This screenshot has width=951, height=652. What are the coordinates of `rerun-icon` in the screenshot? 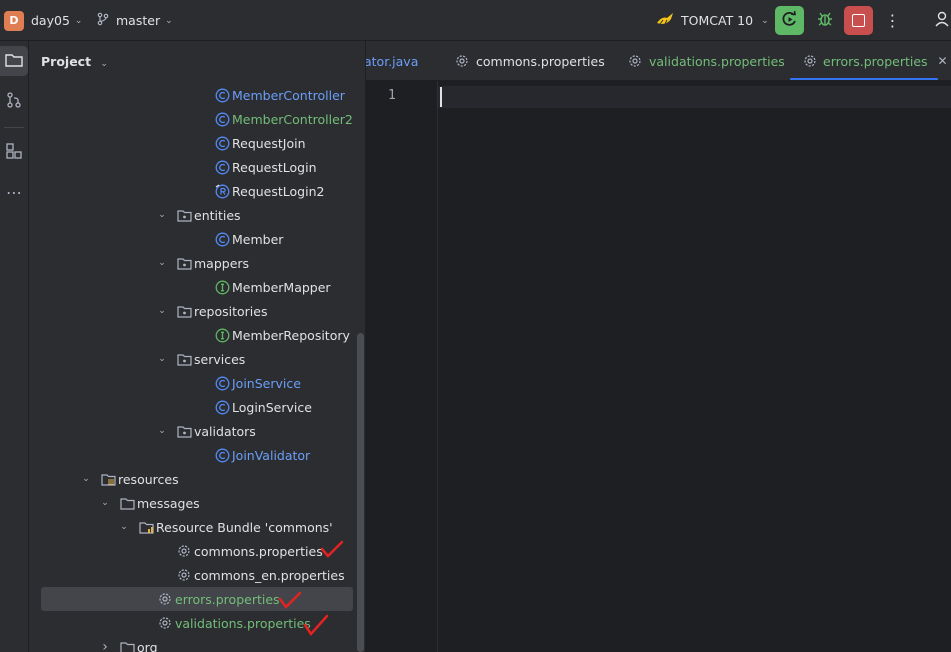 It's located at (790, 20).